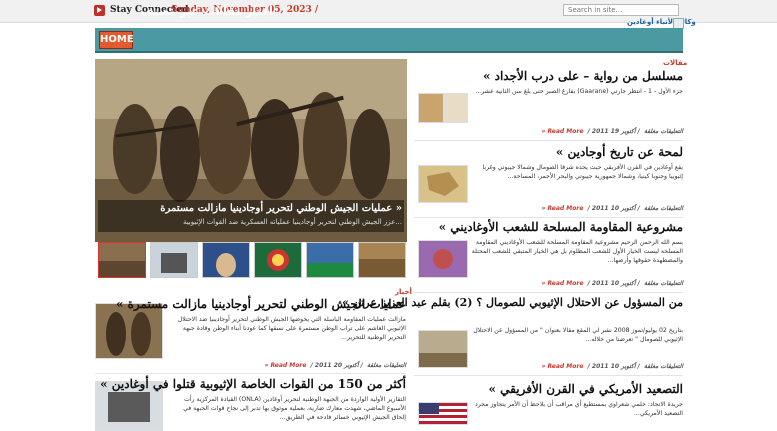  Describe the element at coordinates (250, 373) in the screenshot. I see `news-divider` at that location.